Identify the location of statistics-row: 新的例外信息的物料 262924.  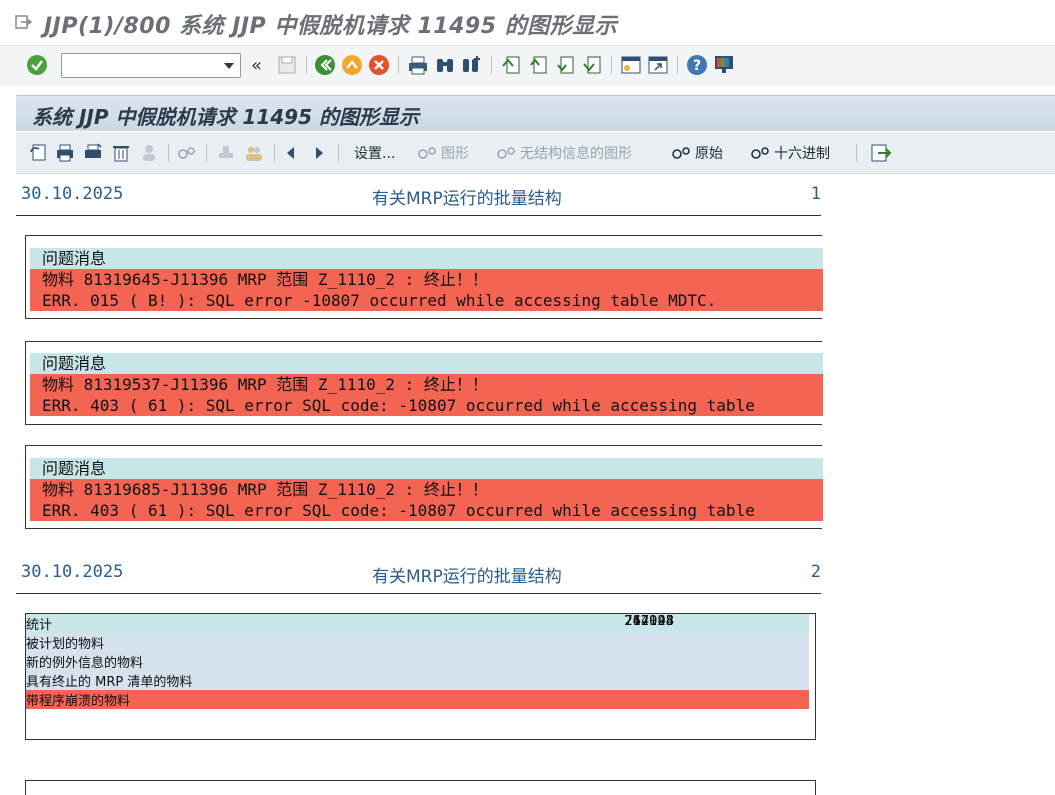
(417, 642).